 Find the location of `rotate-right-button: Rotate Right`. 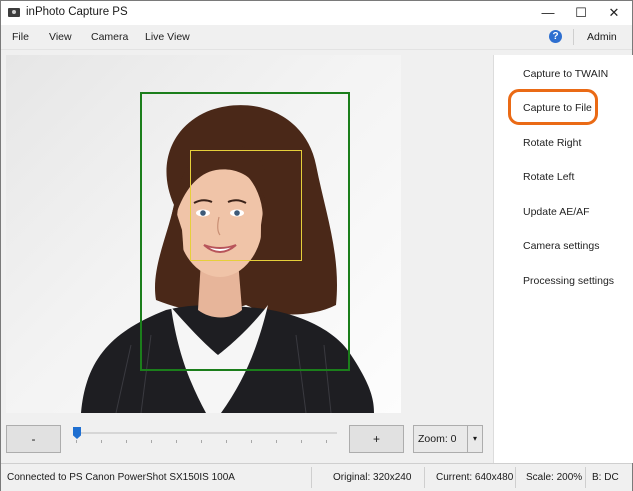

rotate-right-button: Rotate Right is located at coordinates (552, 143).